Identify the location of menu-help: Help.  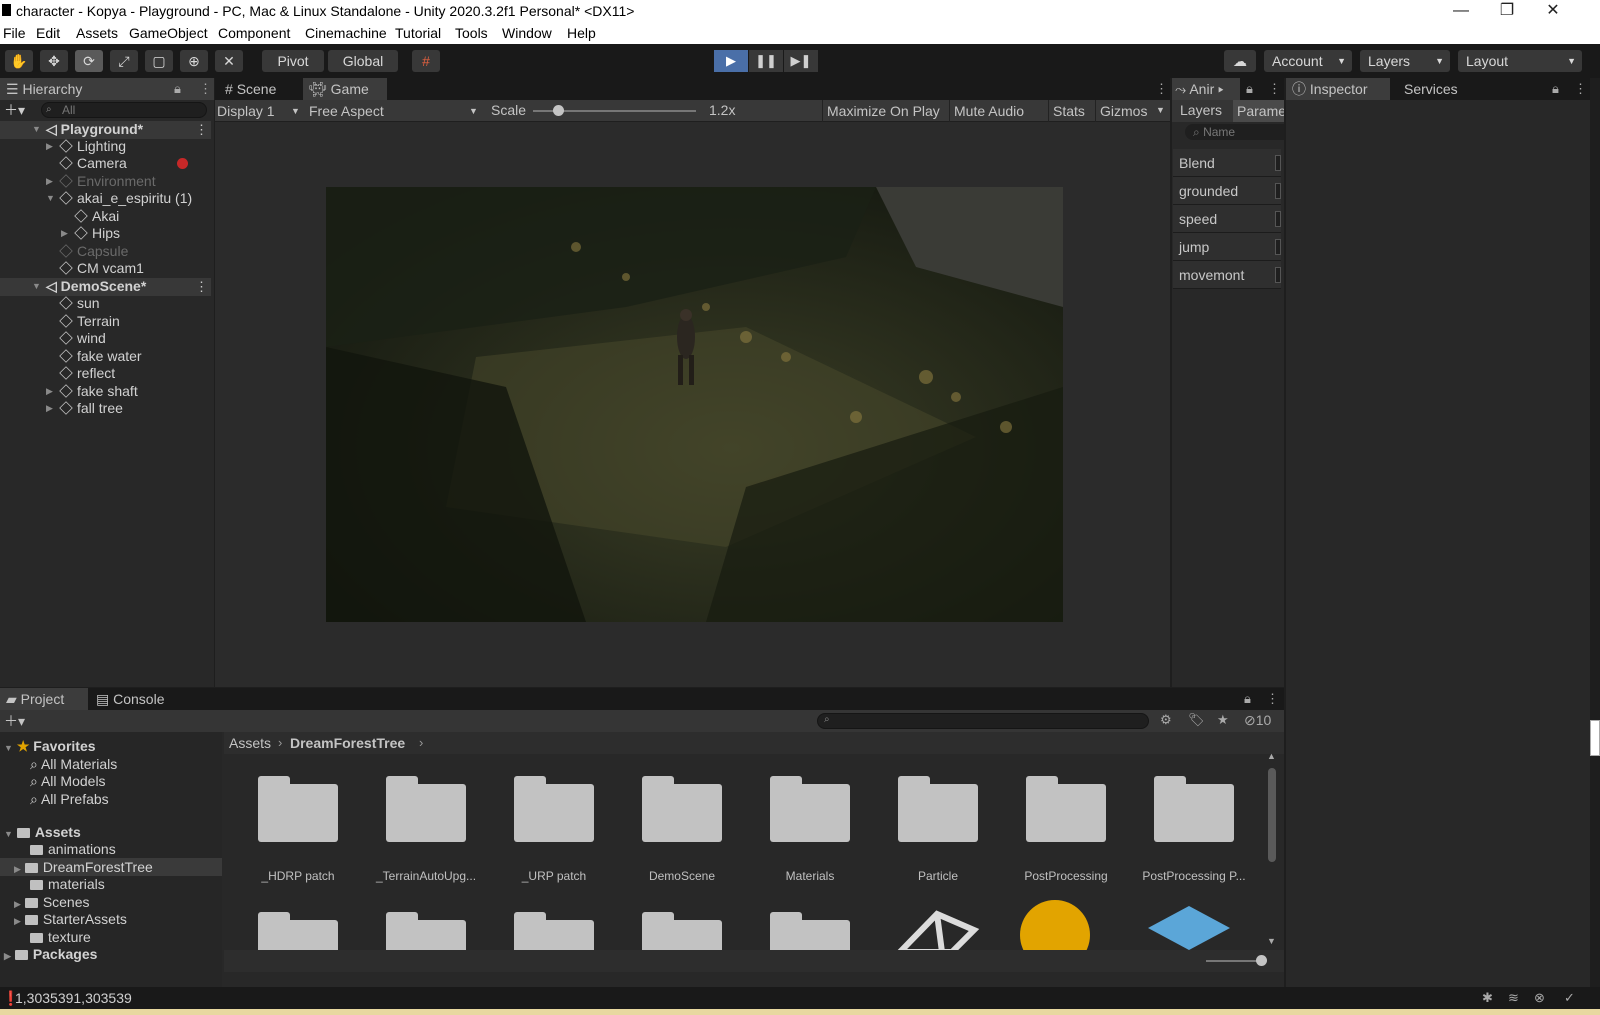
(581, 33).